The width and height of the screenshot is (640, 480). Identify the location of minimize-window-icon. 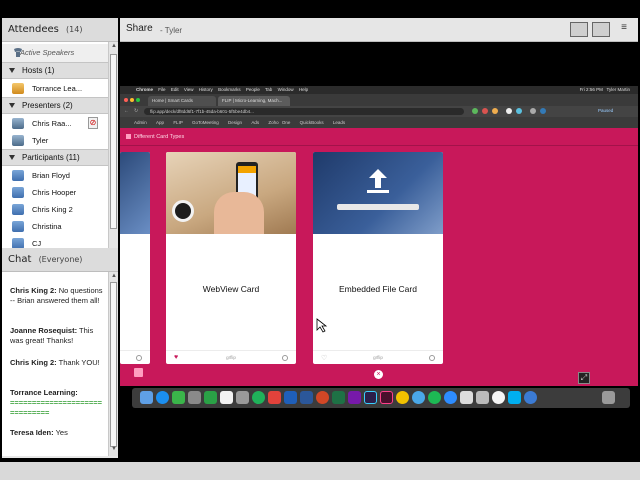
(132, 100).